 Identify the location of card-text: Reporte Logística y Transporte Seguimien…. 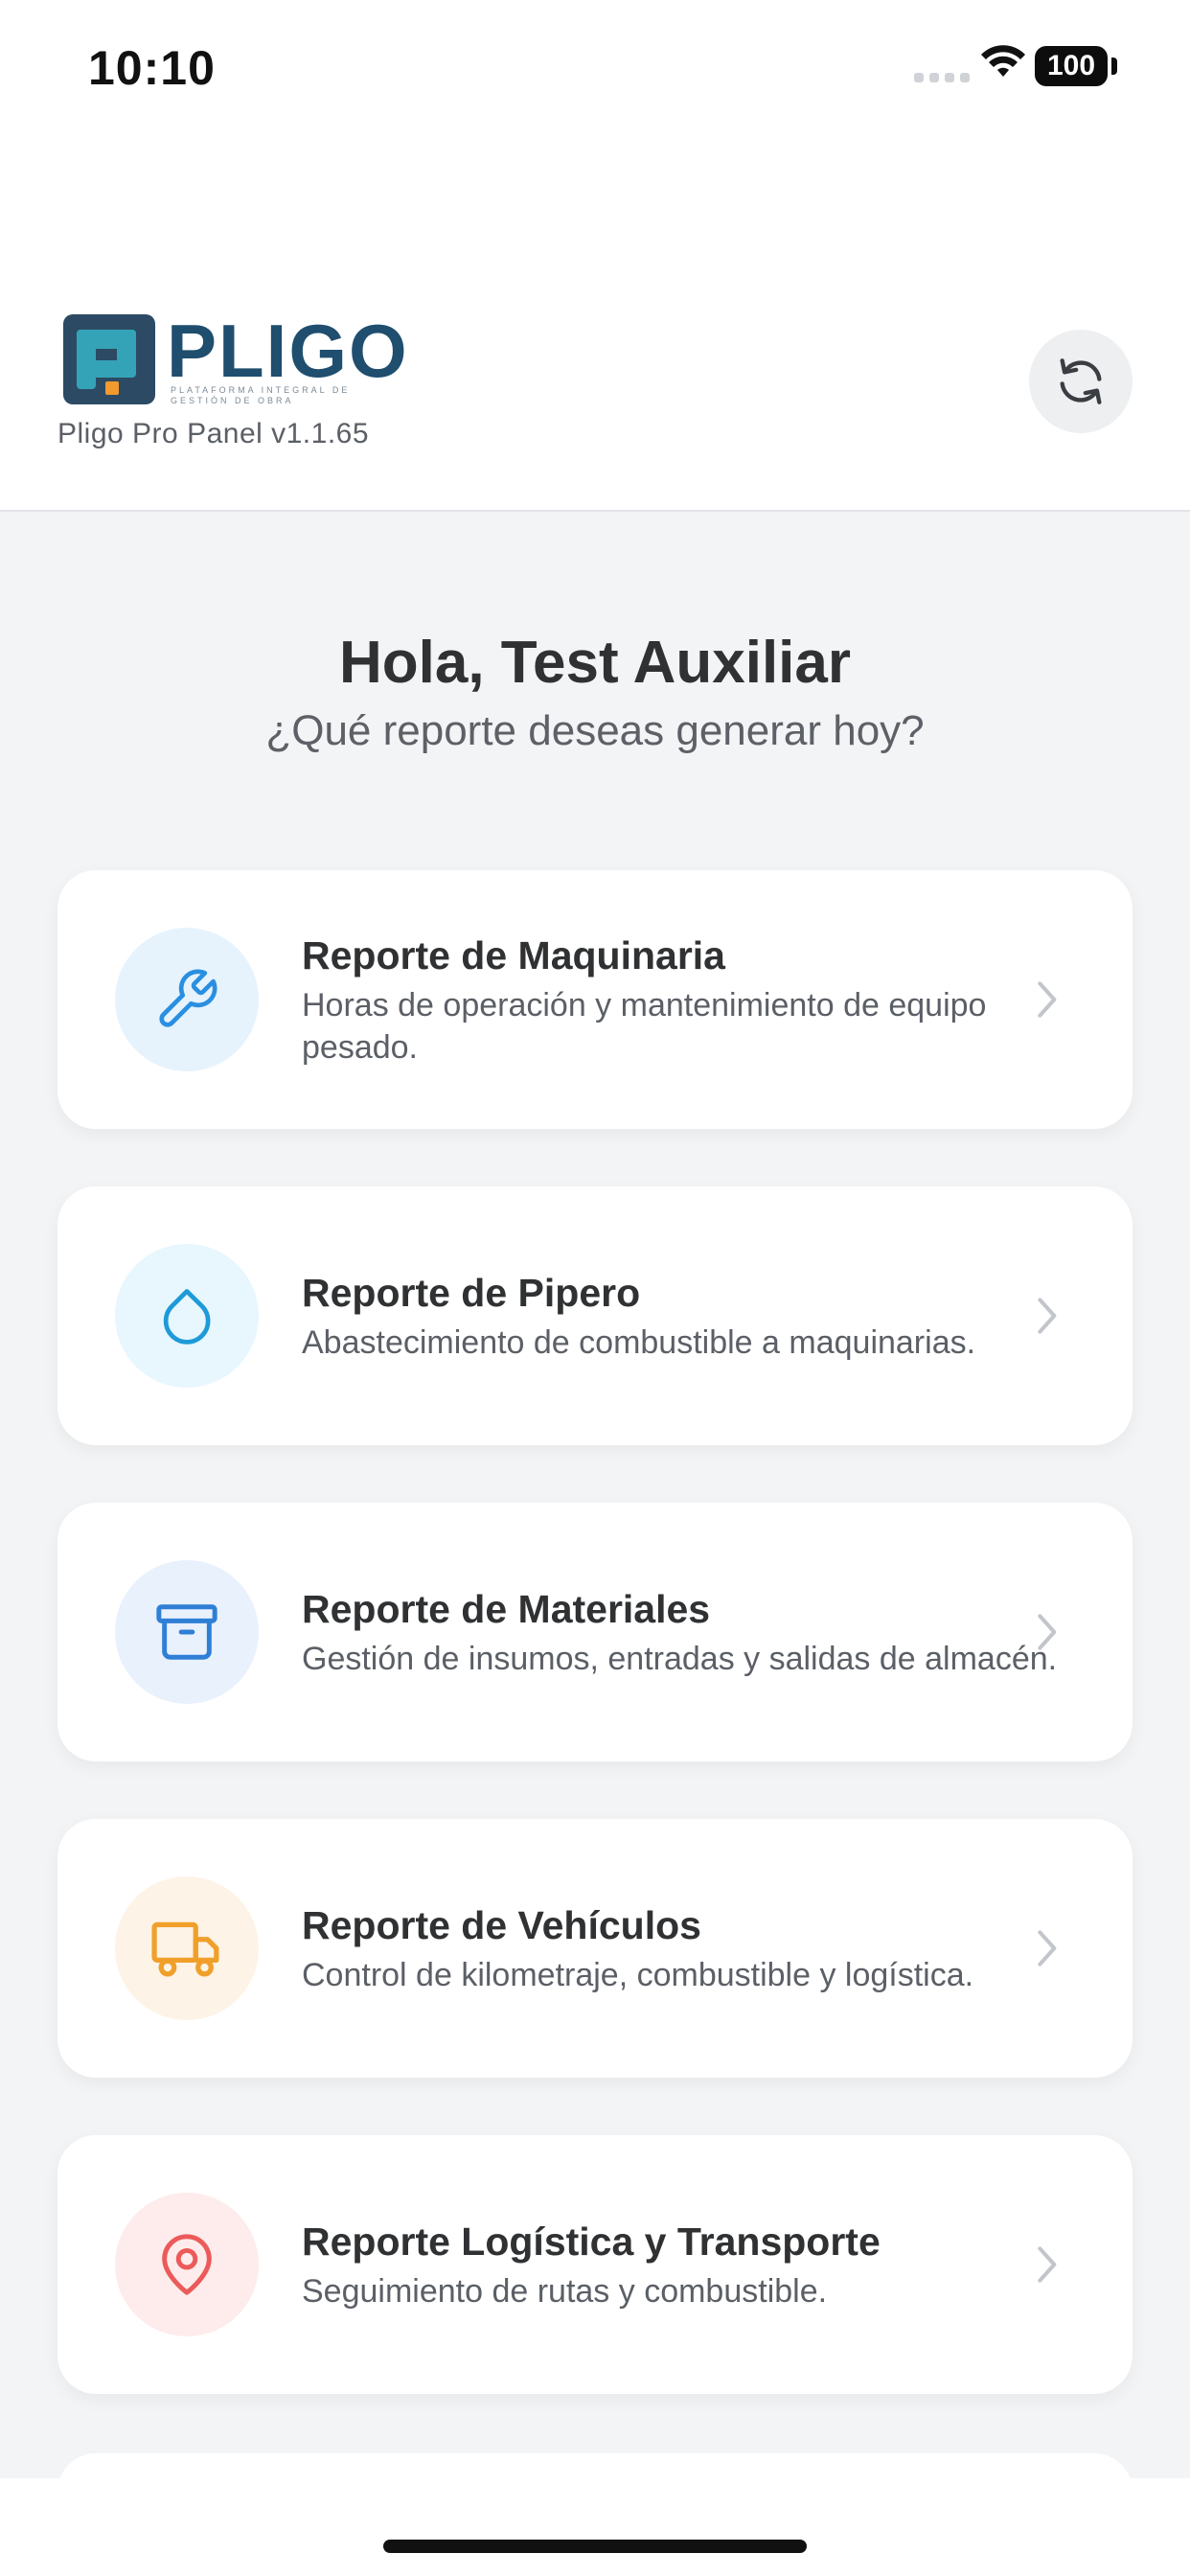
(685, 2264).